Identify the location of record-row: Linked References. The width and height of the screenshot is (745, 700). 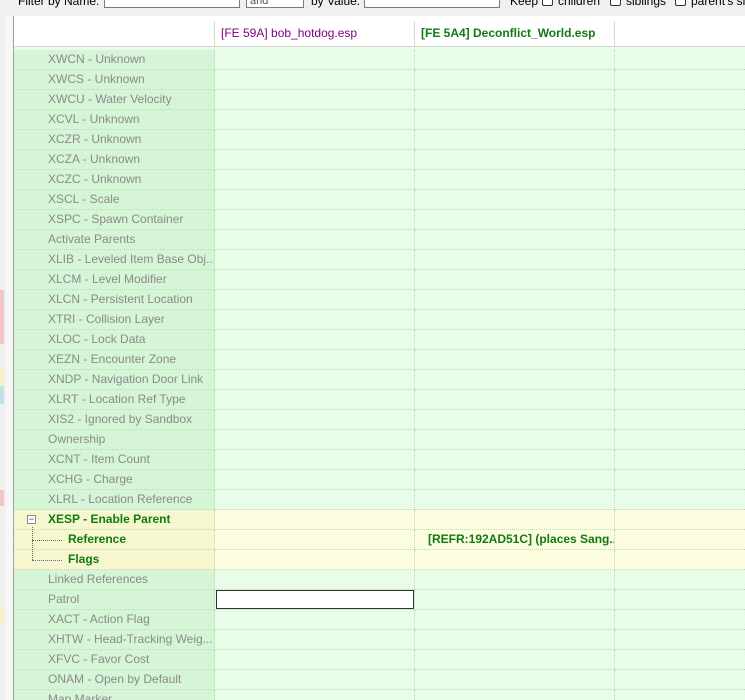
(379, 580).